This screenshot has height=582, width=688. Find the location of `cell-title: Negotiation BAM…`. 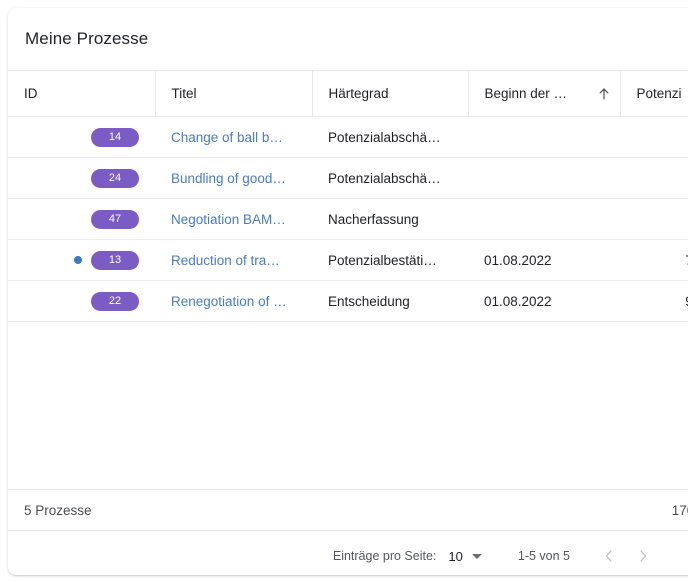

cell-title: Negotiation BAM… is located at coordinates (233, 219).